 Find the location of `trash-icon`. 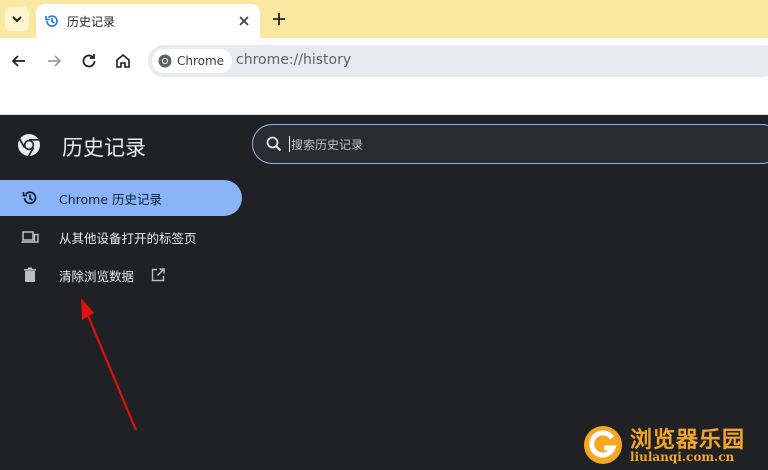

trash-icon is located at coordinates (30, 274).